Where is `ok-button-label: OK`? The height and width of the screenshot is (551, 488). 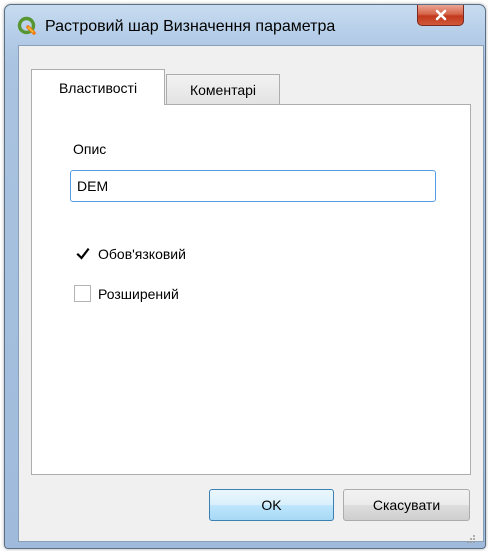 ok-button-label: OK is located at coordinates (271, 505).